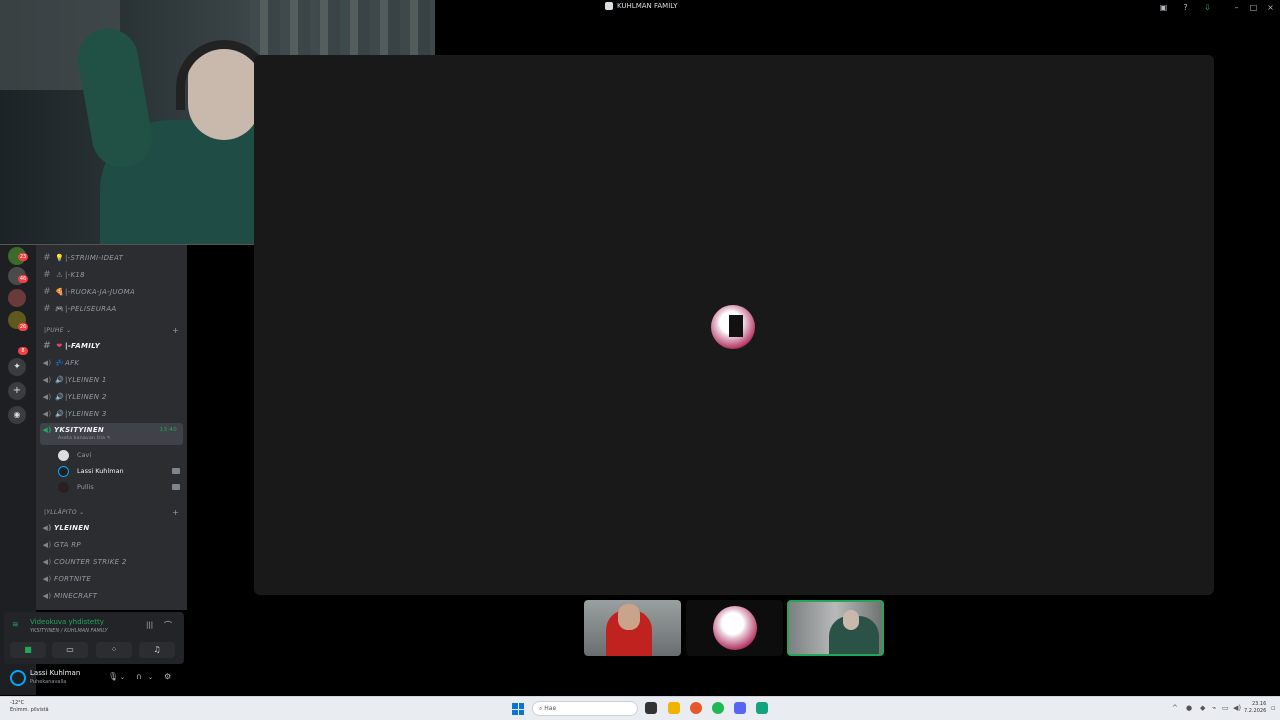 This screenshot has width=1280, height=720. What do you see at coordinates (119, 455) in the screenshot?
I see `member-row: Cavi` at bounding box center [119, 455].